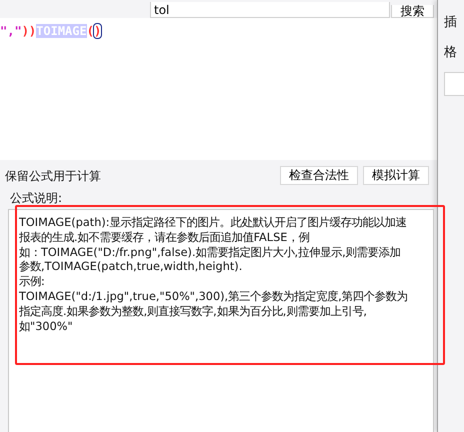  What do you see at coordinates (270, 10) in the screenshot?
I see `search-field: tol` at bounding box center [270, 10].